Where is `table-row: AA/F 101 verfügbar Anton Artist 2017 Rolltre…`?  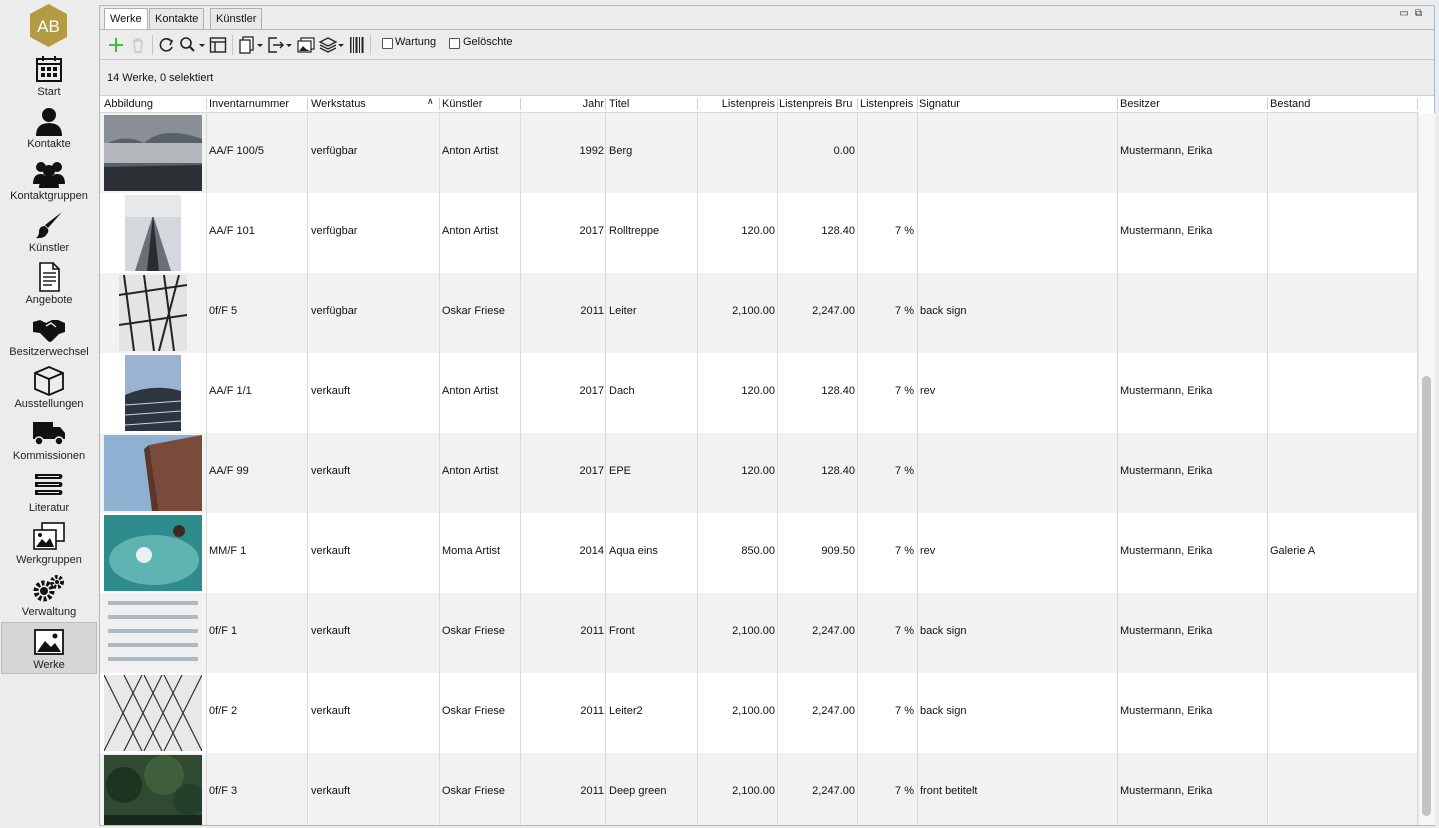
table-row: AA/F 101 verfügbar Anton Artist 2017 Rolltre… is located at coordinates (759, 233).